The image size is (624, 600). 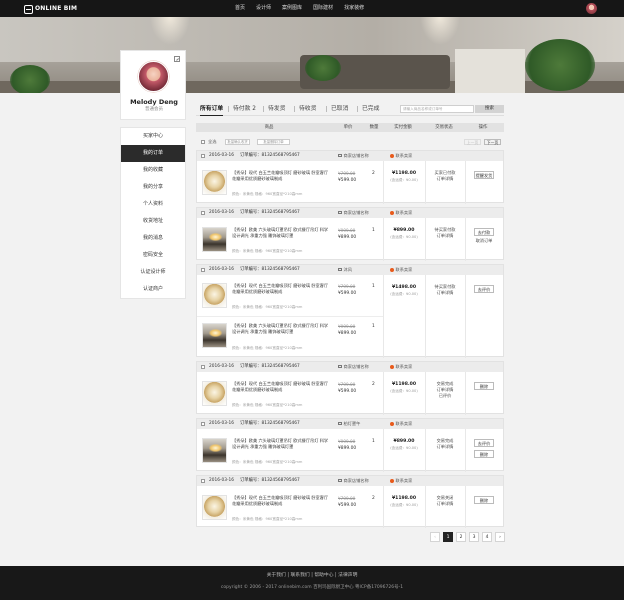 What do you see at coordinates (345, 270) in the screenshot?
I see `shop-name: 沐风` at bounding box center [345, 270].